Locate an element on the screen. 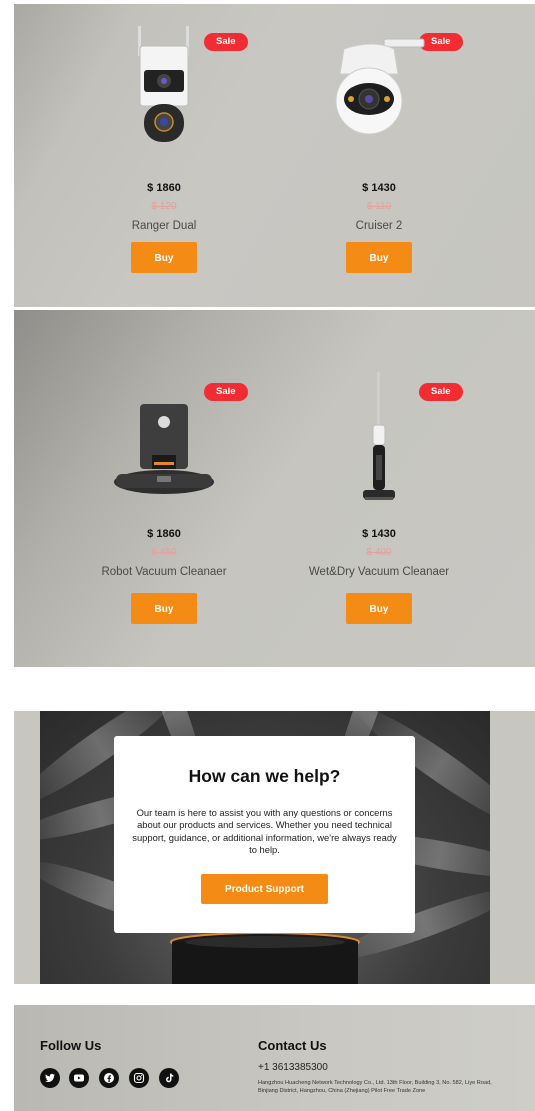 This screenshot has height=1111, width=535. product-support-button: Product Support is located at coordinates (264, 889).